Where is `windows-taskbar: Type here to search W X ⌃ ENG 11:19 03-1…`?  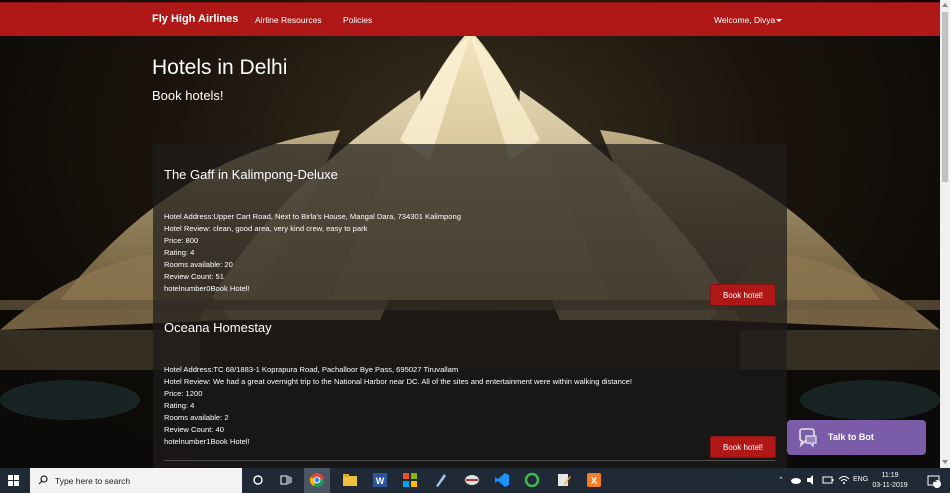 windows-taskbar: Type here to search W X ⌃ ENG 11:19 03-1… is located at coordinates (475, 480).